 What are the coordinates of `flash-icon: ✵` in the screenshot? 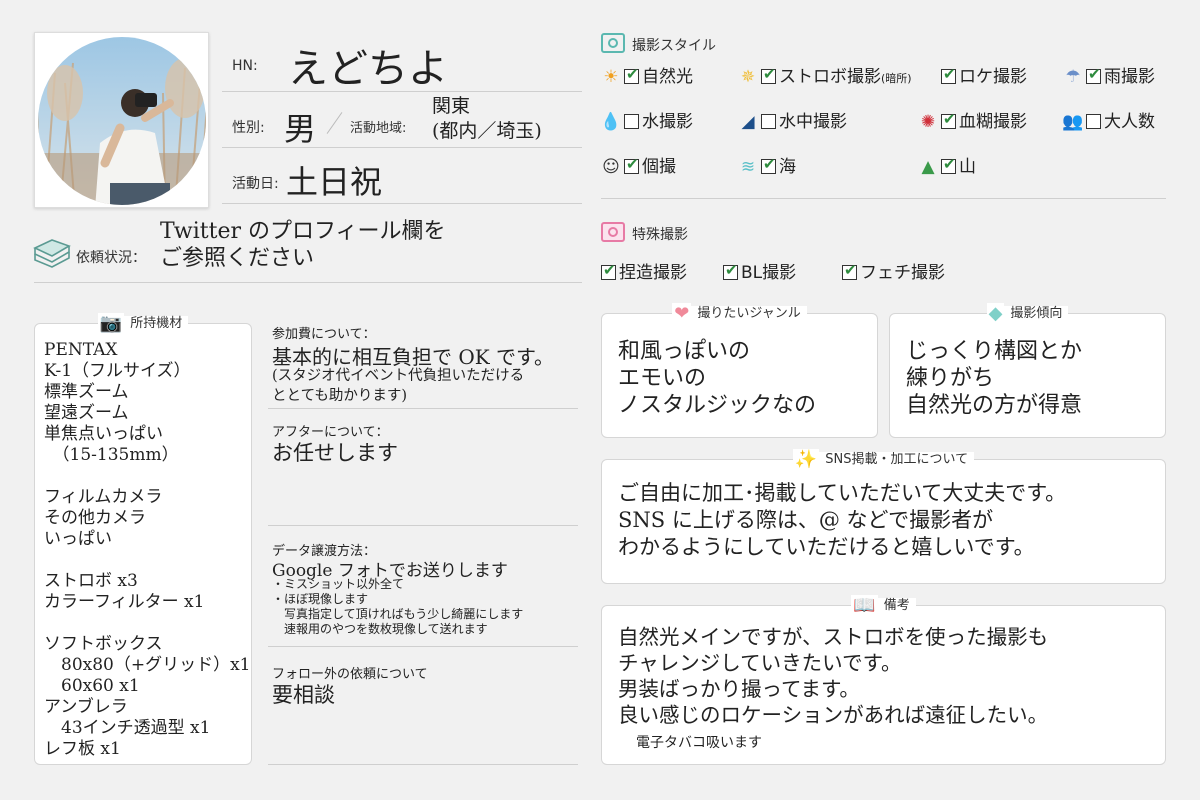 It's located at (748, 77).